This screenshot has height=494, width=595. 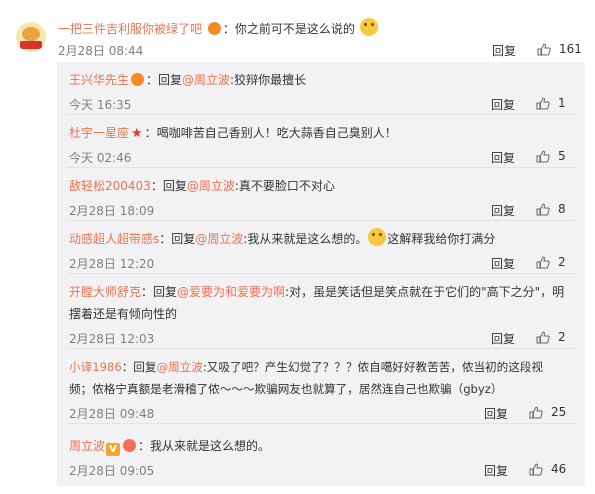 What do you see at coordinates (562, 209) in the screenshot?
I see `like-count: 8` at bounding box center [562, 209].